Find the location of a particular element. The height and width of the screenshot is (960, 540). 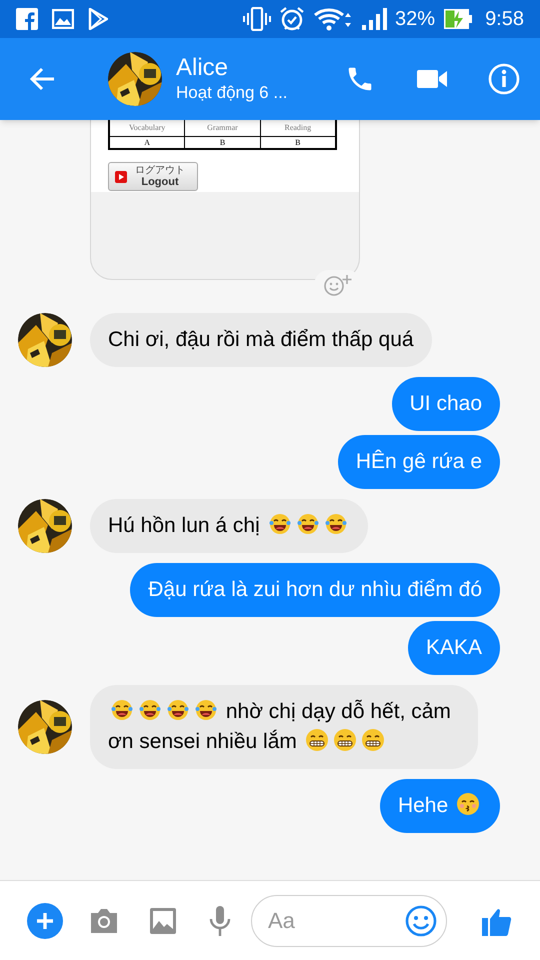

message-bubble: UI chao is located at coordinates (446, 404).